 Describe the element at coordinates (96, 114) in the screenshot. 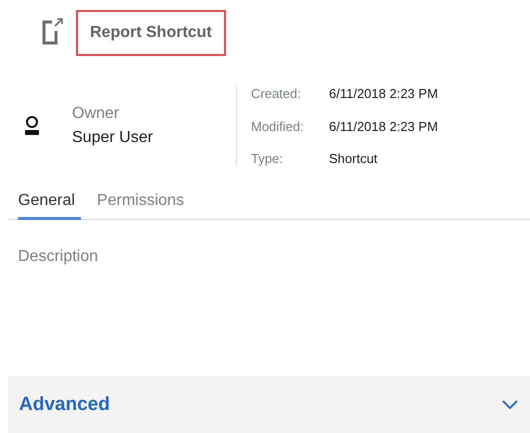

I see `owner-label: Owner` at that location.